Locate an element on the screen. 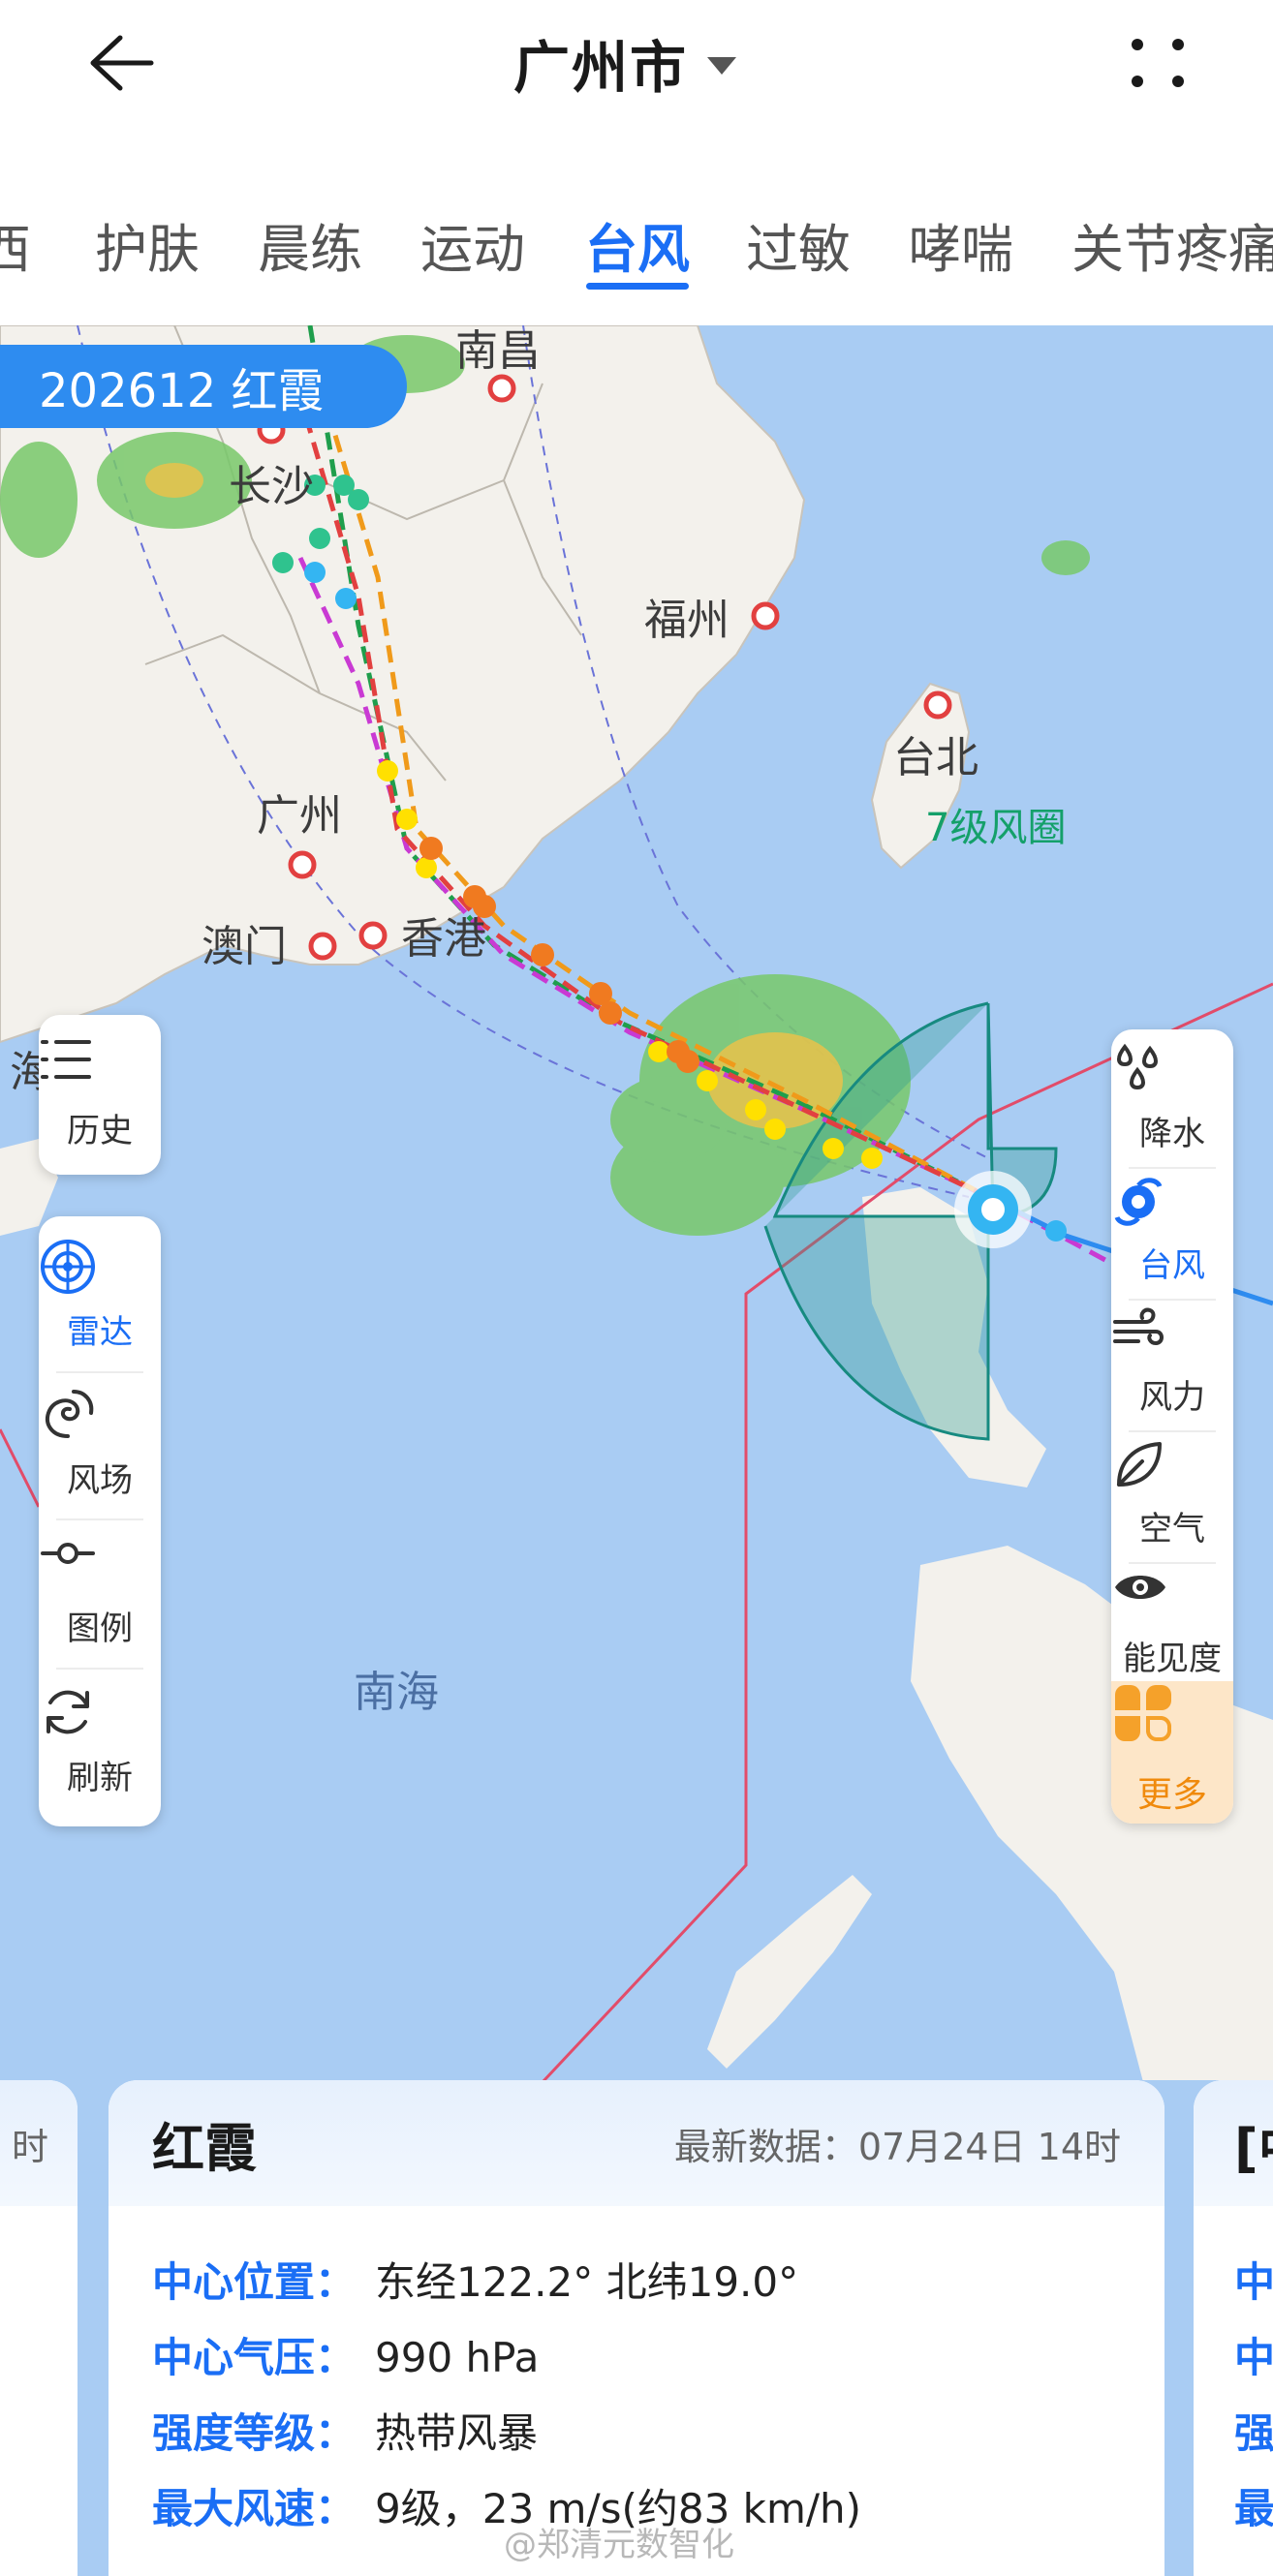 This screenshot has height=2576, width=1273. info-value: 热带风暴 is located at coordinates (457, 2433).